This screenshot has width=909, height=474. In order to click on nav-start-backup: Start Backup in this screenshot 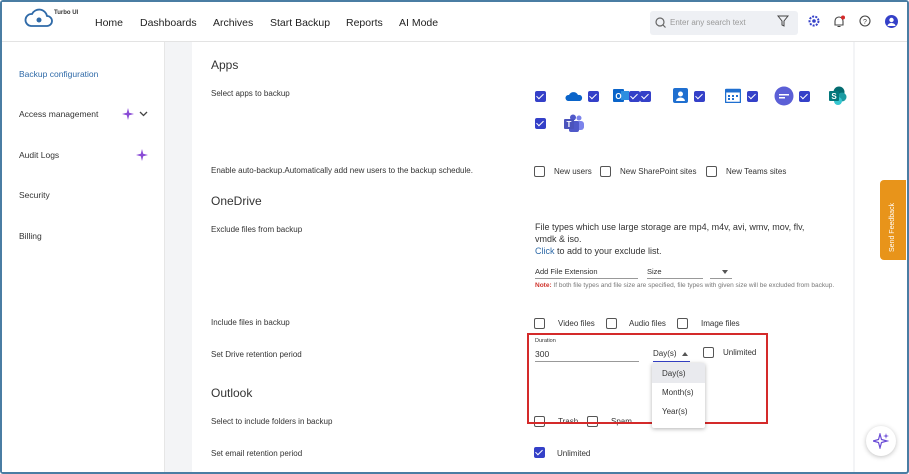, I will do `click(300, 23)`.